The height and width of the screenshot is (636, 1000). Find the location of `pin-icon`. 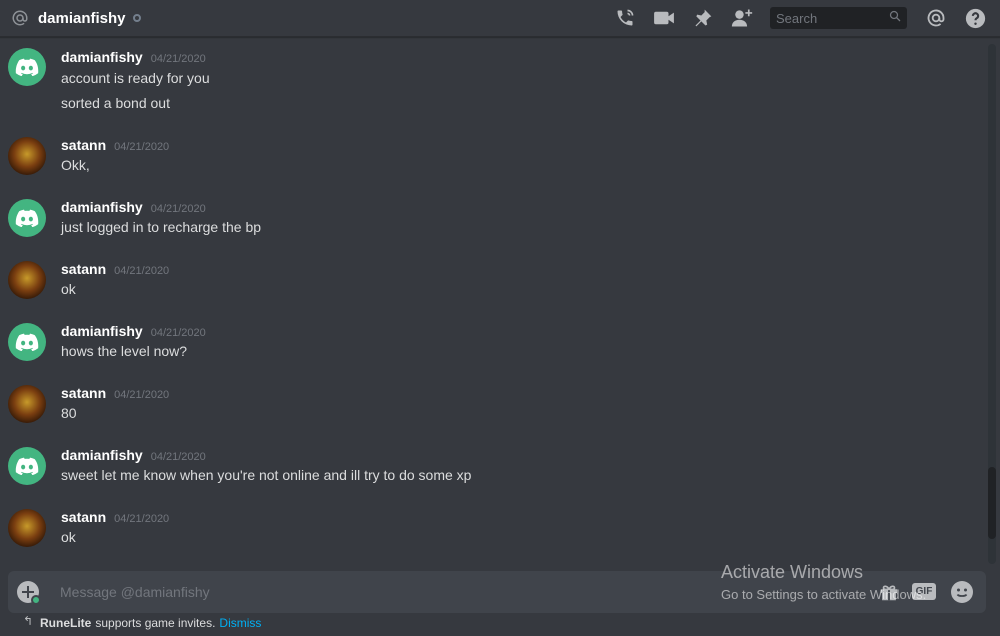

pin-icon is located at coordinates (703, 18).